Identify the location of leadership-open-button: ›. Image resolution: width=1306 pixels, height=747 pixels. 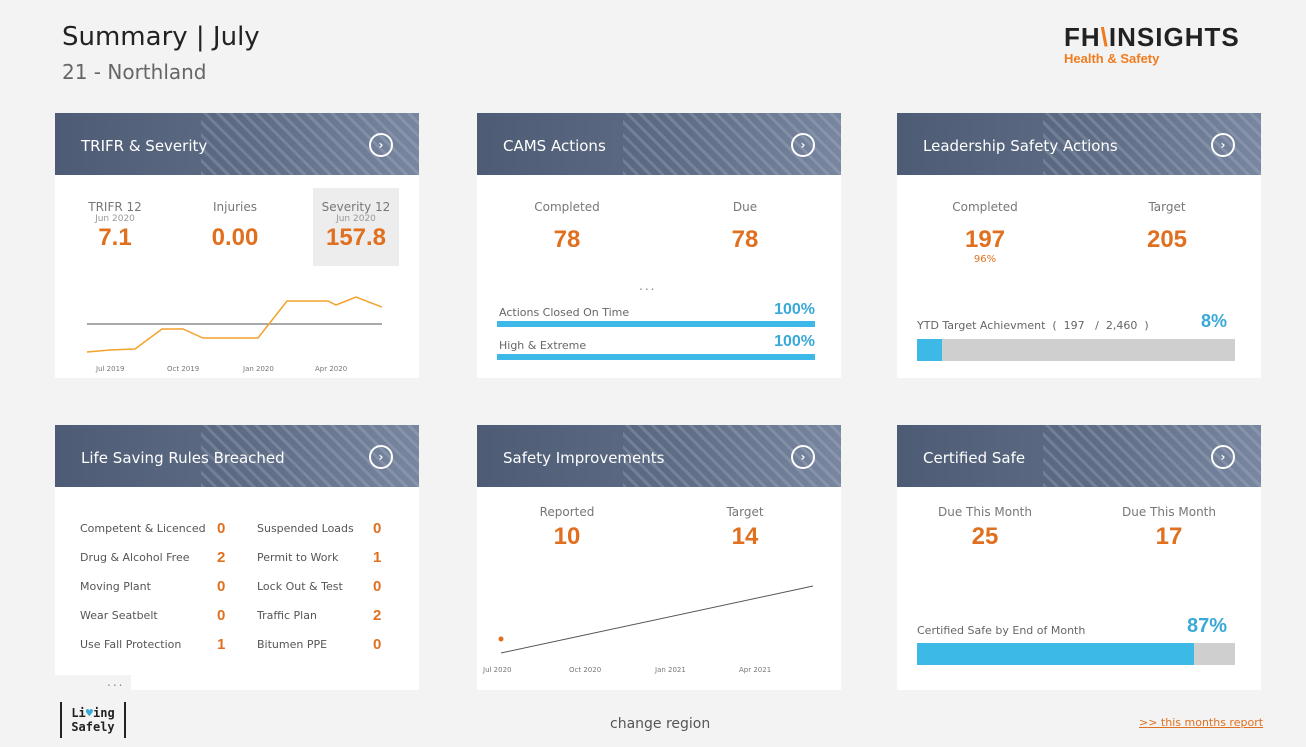
(1223, 145).